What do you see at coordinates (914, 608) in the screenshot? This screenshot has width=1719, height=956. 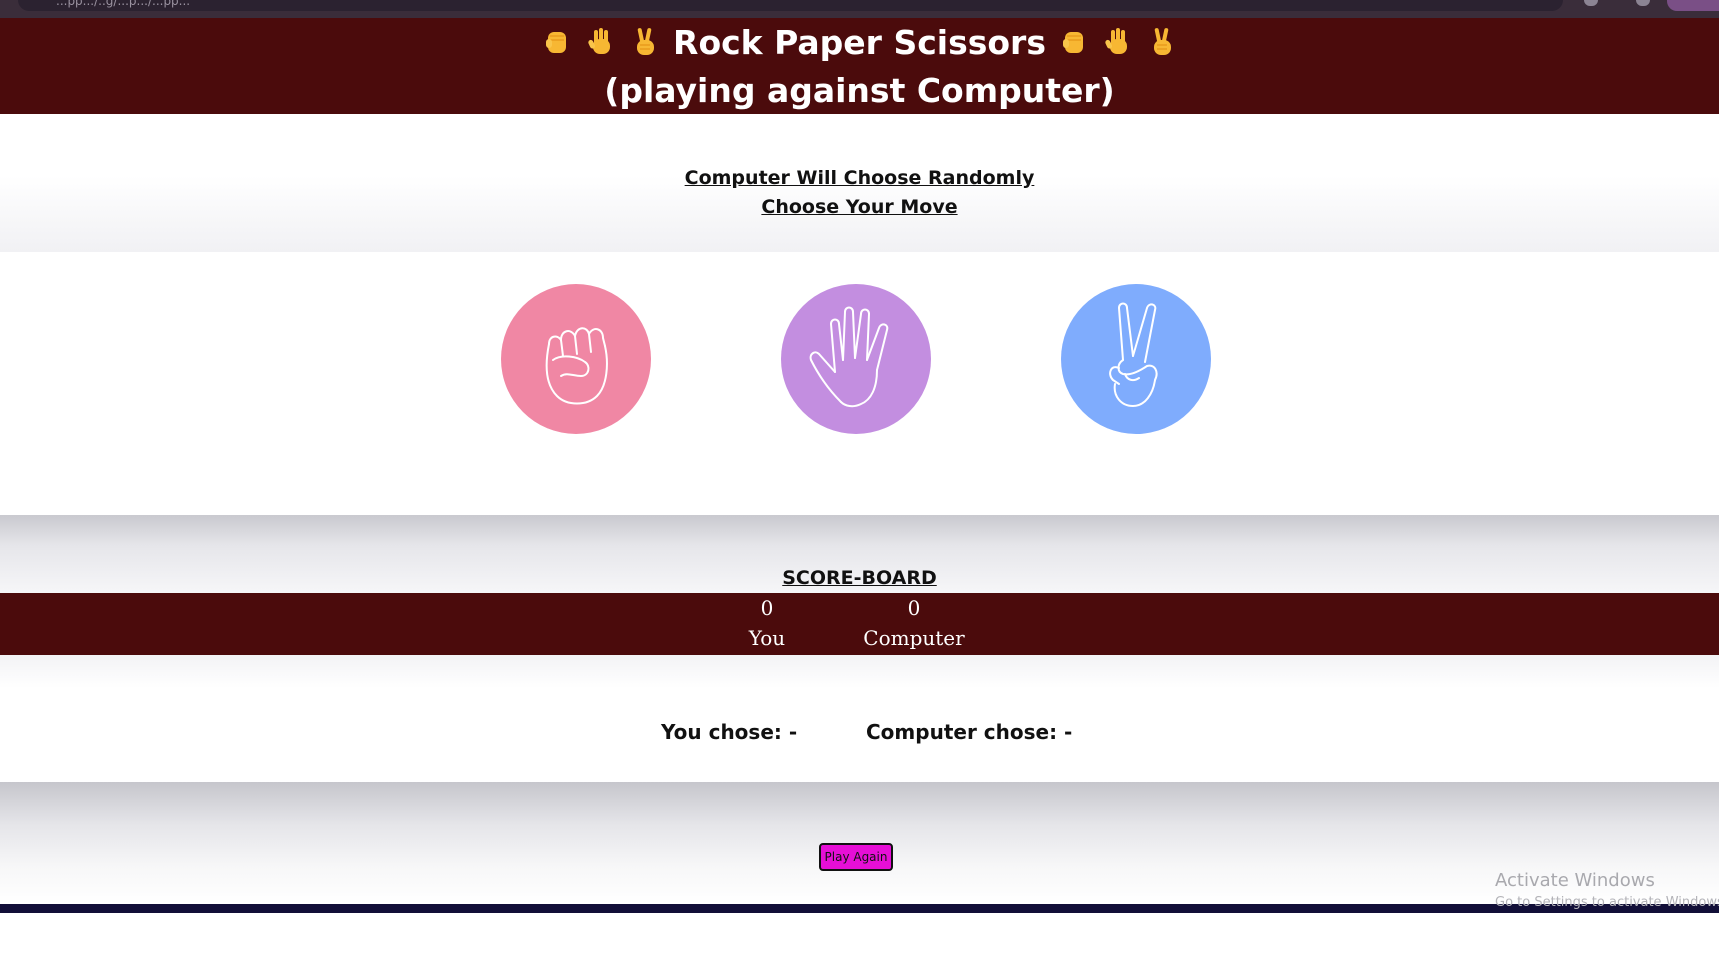 I see `score-computer-value: 0` at bounding box center [914, 608].